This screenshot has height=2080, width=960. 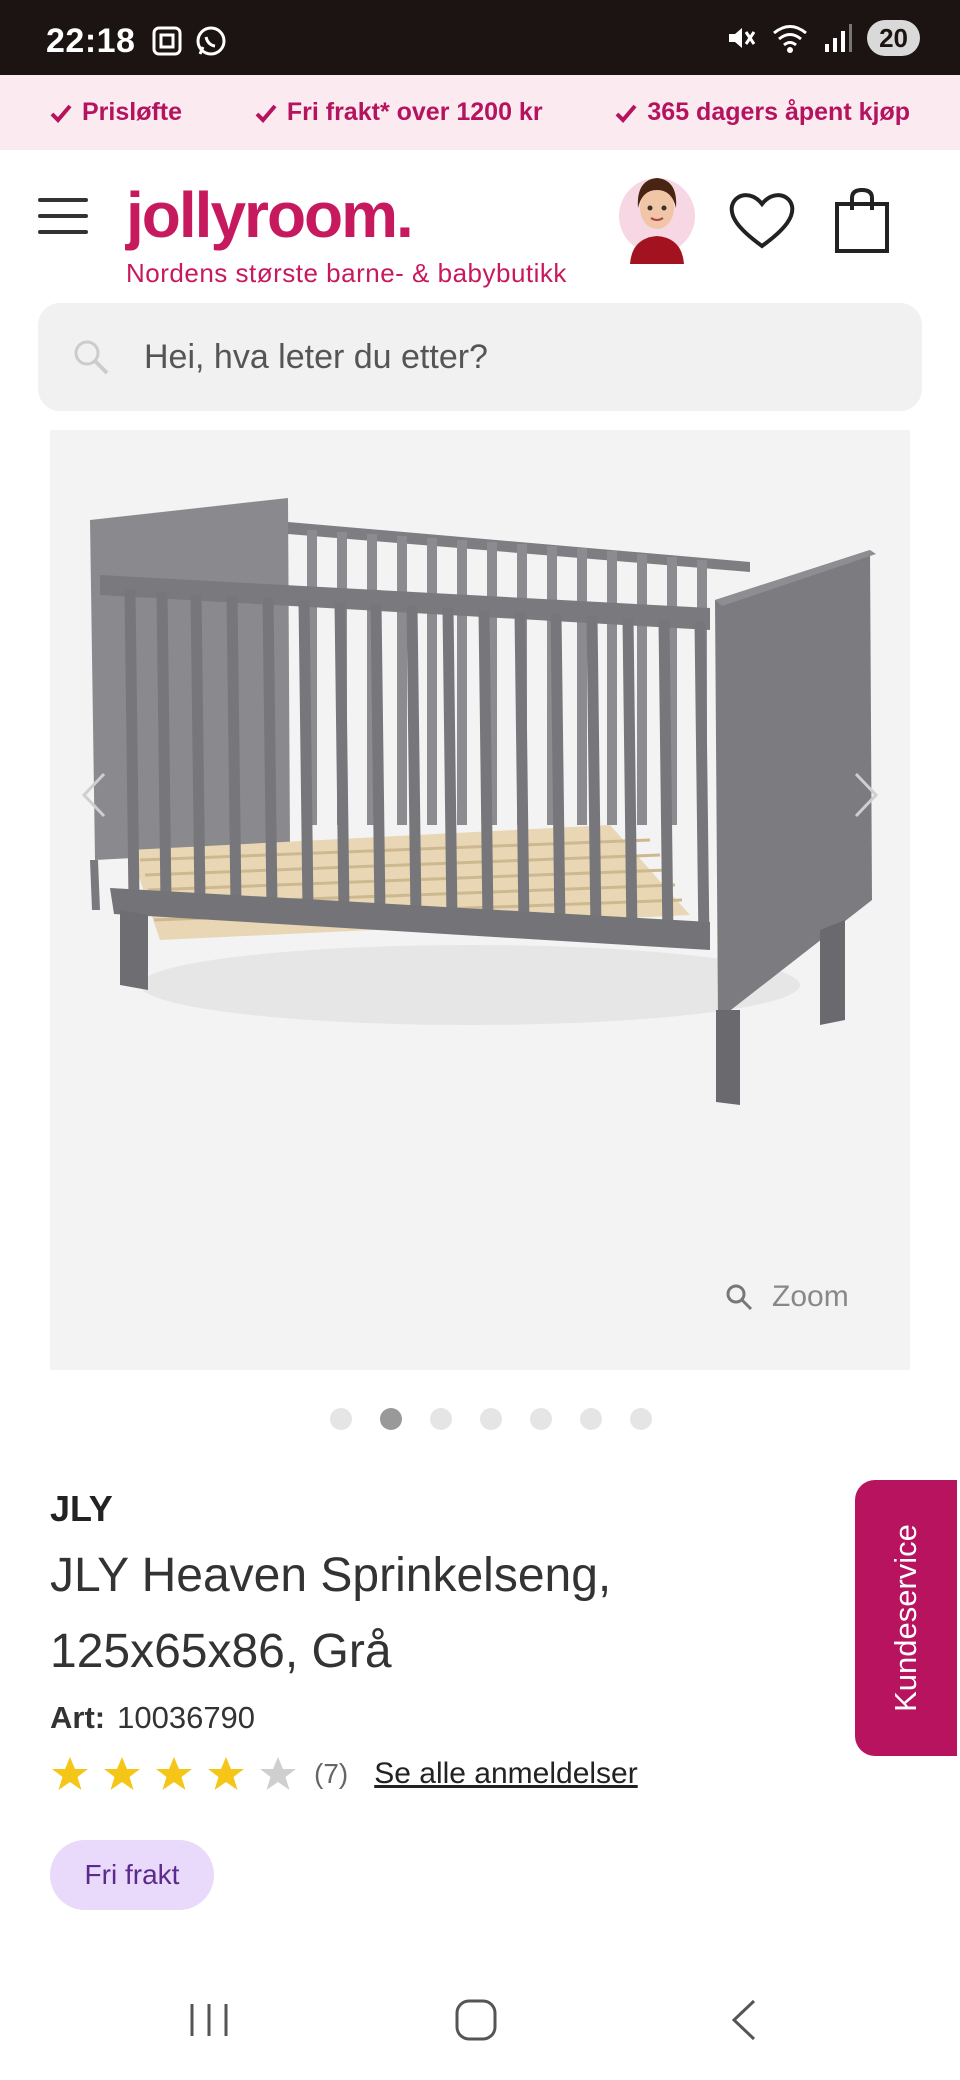 What do you see at coordinates (822, 38) in the screenshot?
I see `system-icons: 20` at bounding box center [822, 38].